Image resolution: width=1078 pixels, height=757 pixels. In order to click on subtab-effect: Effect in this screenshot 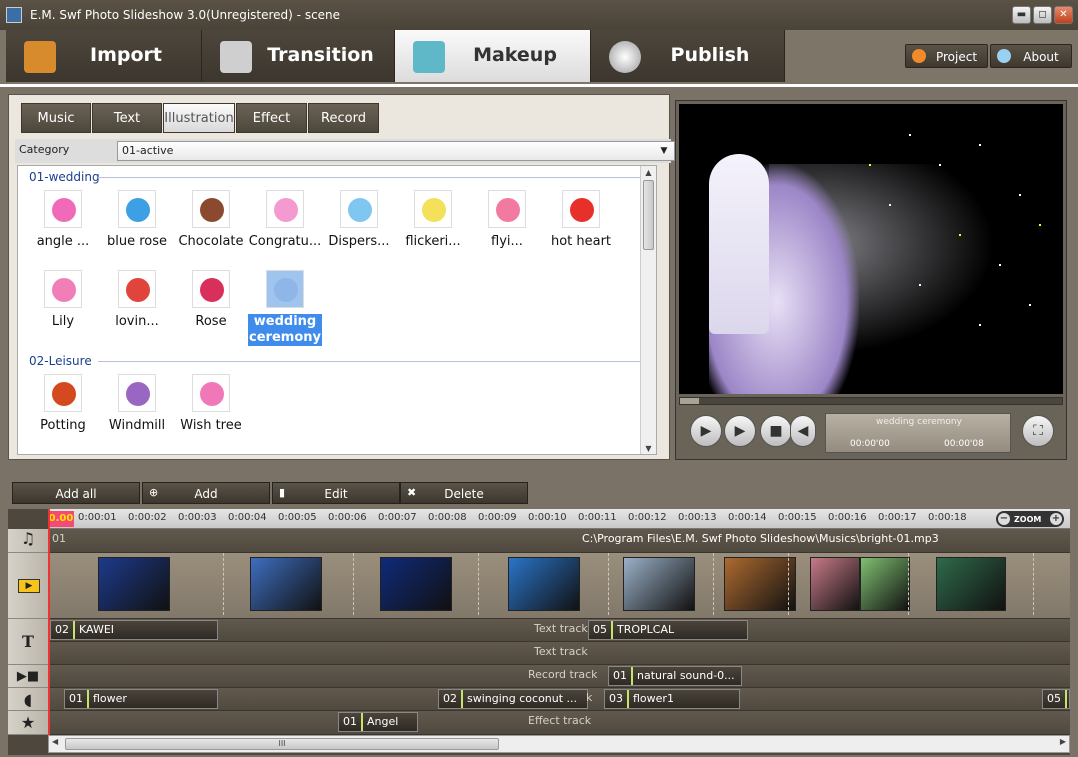, I will do `click(271, 118)`.